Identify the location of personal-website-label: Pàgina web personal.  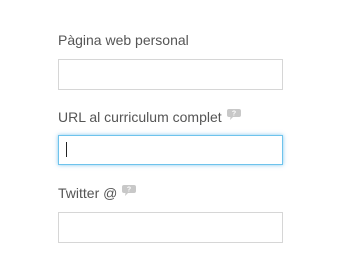
(170, 40).